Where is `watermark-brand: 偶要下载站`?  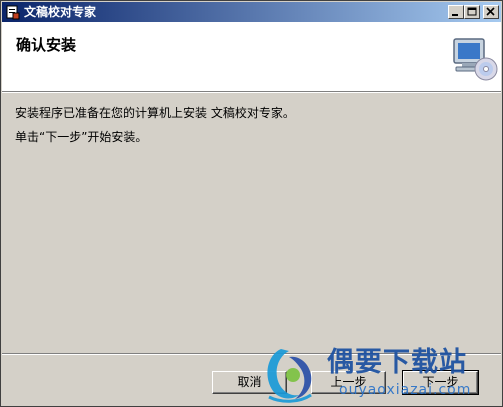
watermark-brand: 偶要下载站 is located at coordinates (397, 362).